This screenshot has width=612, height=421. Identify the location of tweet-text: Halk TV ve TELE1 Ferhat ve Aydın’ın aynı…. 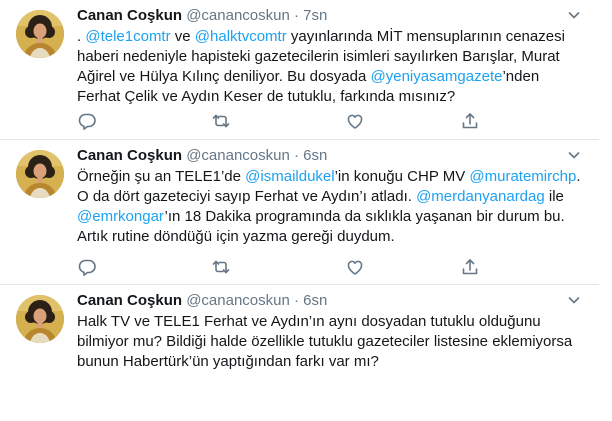
(329, 342).